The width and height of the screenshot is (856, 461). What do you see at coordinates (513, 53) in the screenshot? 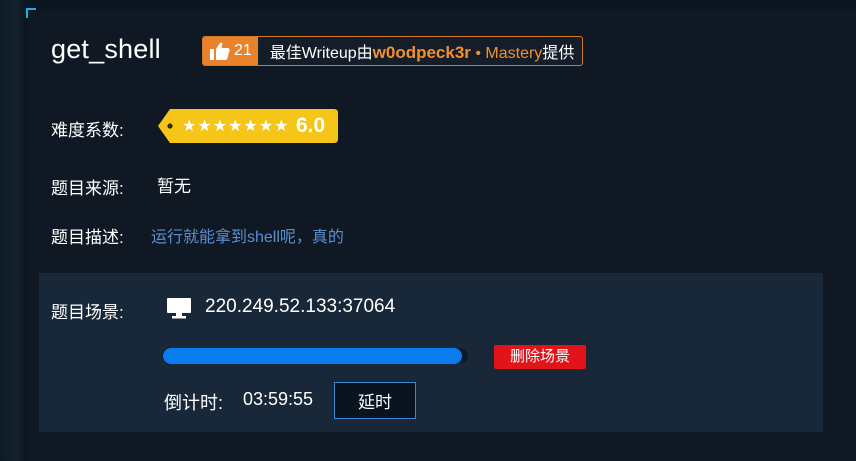
I see `writeup-team-link: Mastery` at bounding box center [513, 53].